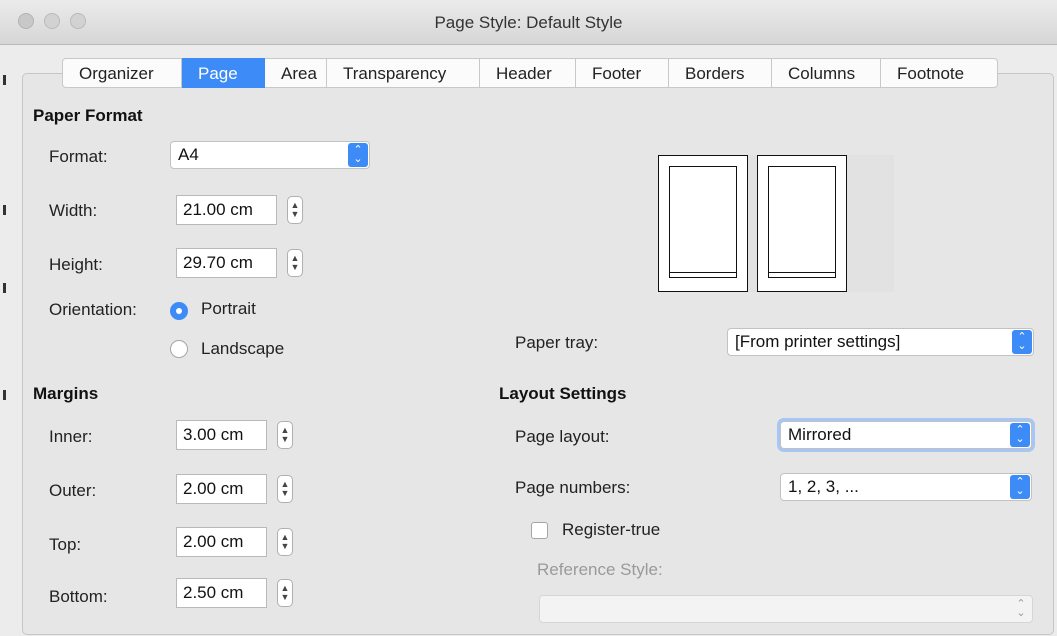 Image resolution: width=1057 pixels, height=636 pixels. I want to click on tab-header: Header, so click(528, 73).